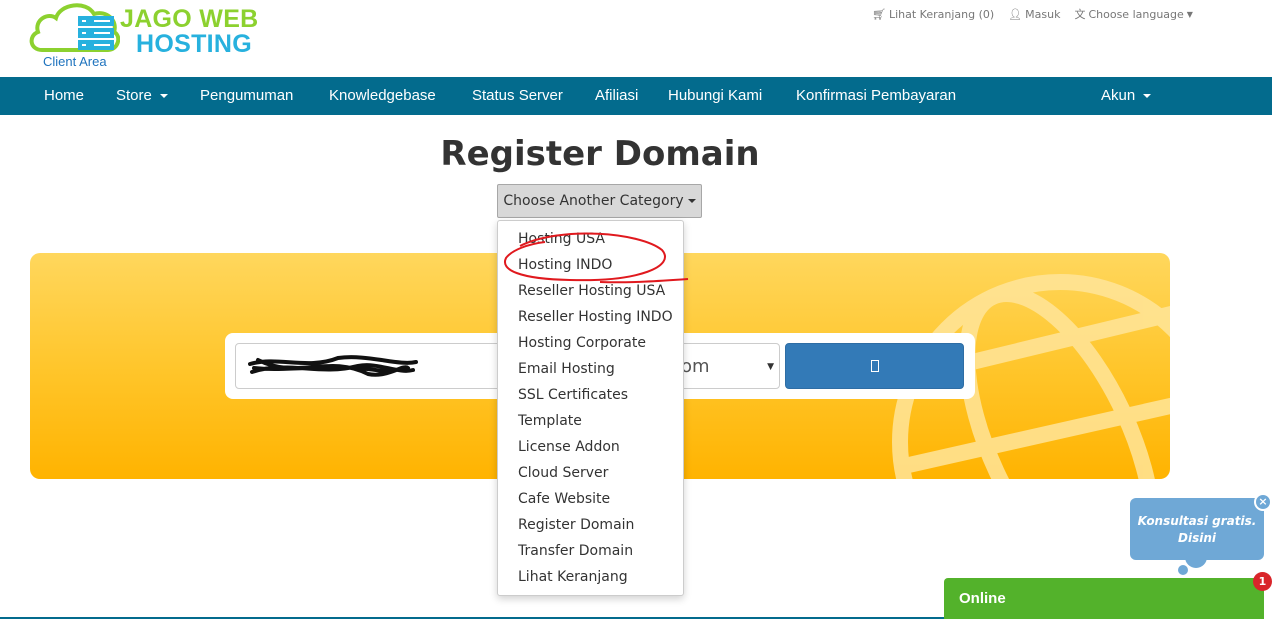 This screenshot has height=619, width=1272. Describe the element at coordinates (1118, 95) in the screenshot. I see `nav-account-label: Akun` at that location.